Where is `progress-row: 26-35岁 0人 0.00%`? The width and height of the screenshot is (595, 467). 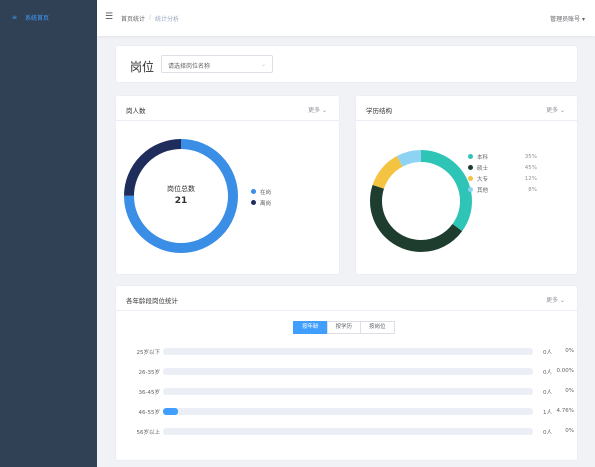
progress-row: 26-35岁 0人 0.00% is located at coordinates (347, 372).